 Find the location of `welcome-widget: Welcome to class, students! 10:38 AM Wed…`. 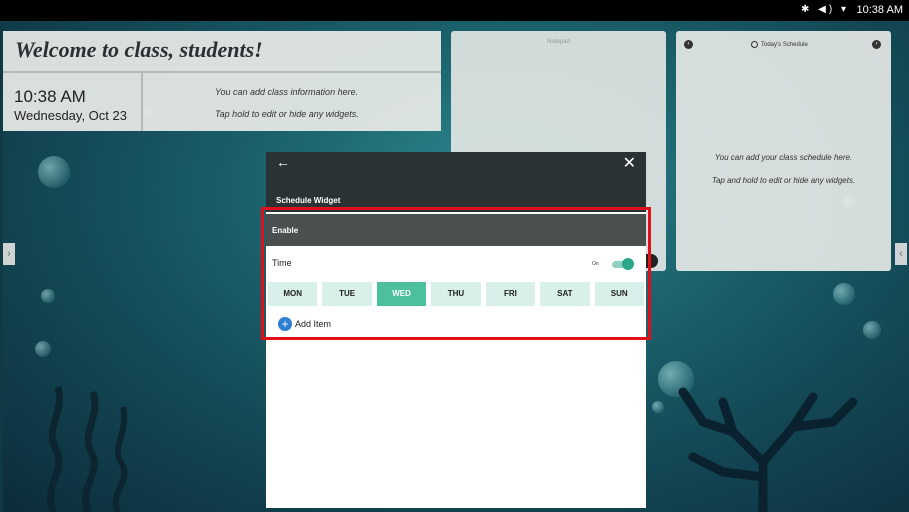

welcome-widget: Welcome to class, students! 10:38 AM Wed… is located at coordinates (222, 81).